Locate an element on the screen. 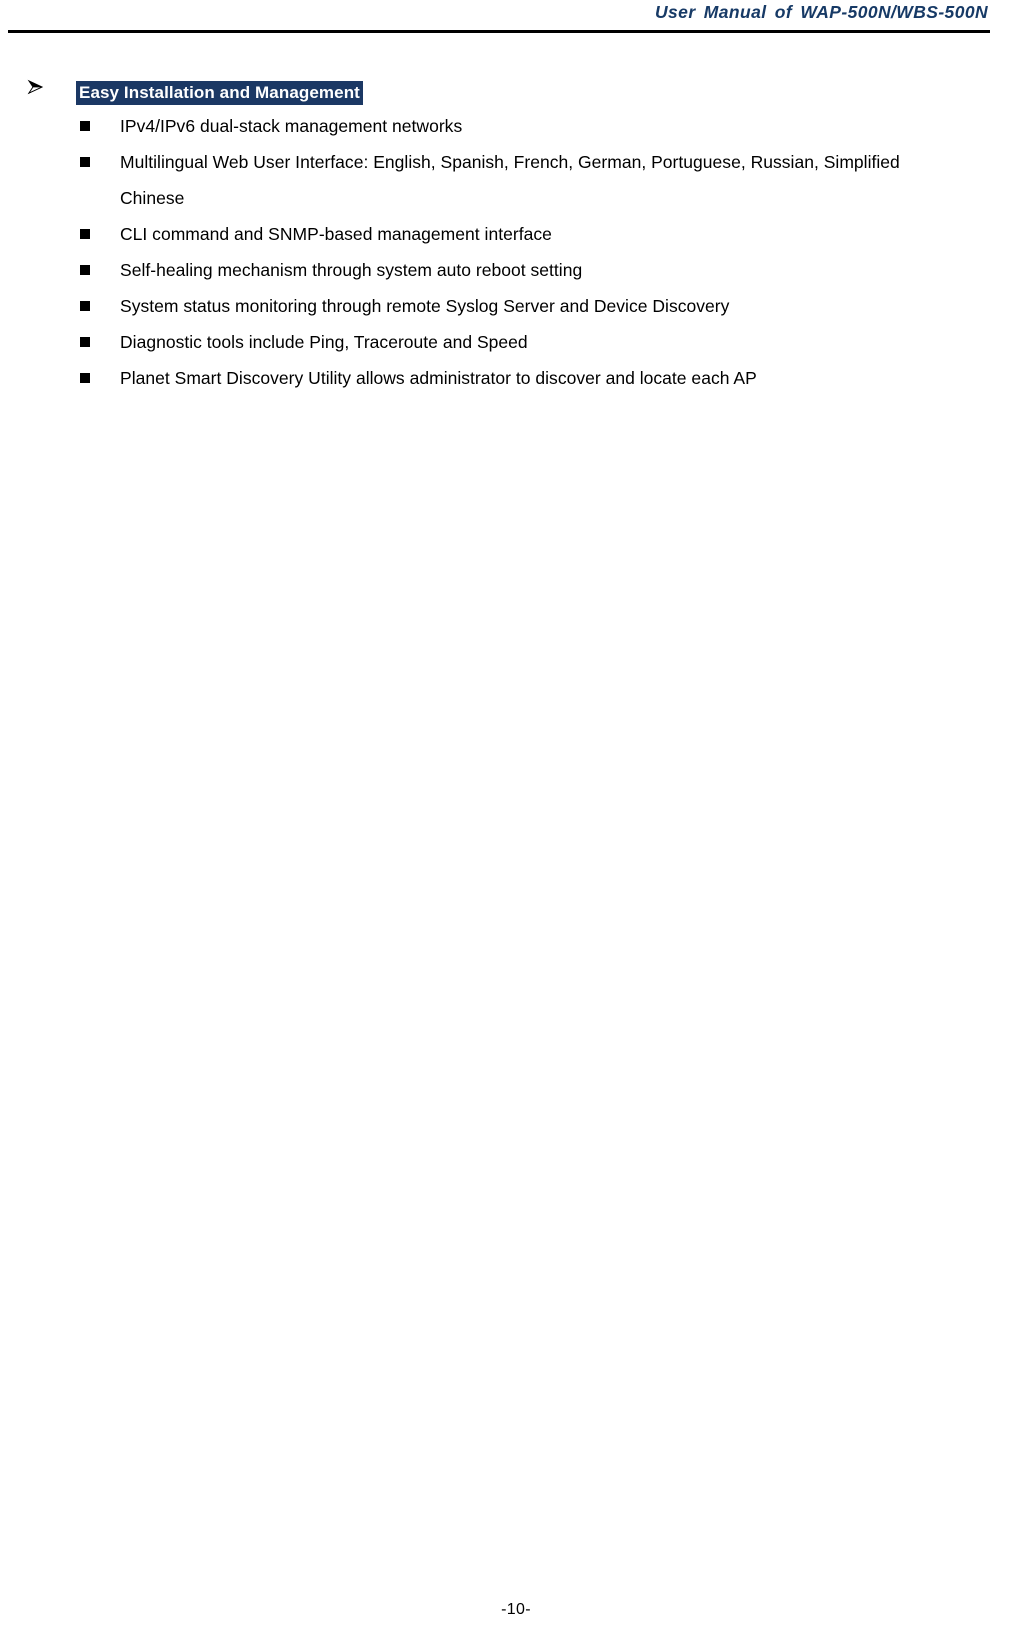 The image size is (1032, 1633). header-divider is located at coordinates (499, 31).